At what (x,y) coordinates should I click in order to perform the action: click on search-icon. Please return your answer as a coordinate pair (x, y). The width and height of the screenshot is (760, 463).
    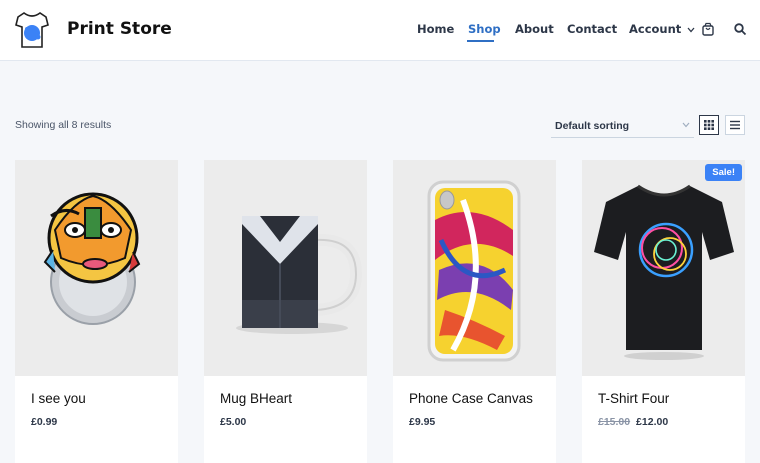
    Looking at the image, I should click on (740, 29).